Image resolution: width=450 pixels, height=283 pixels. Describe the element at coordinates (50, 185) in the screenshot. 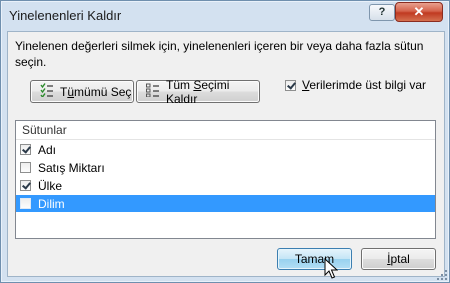

I see `column-label: Ülke` at that location.